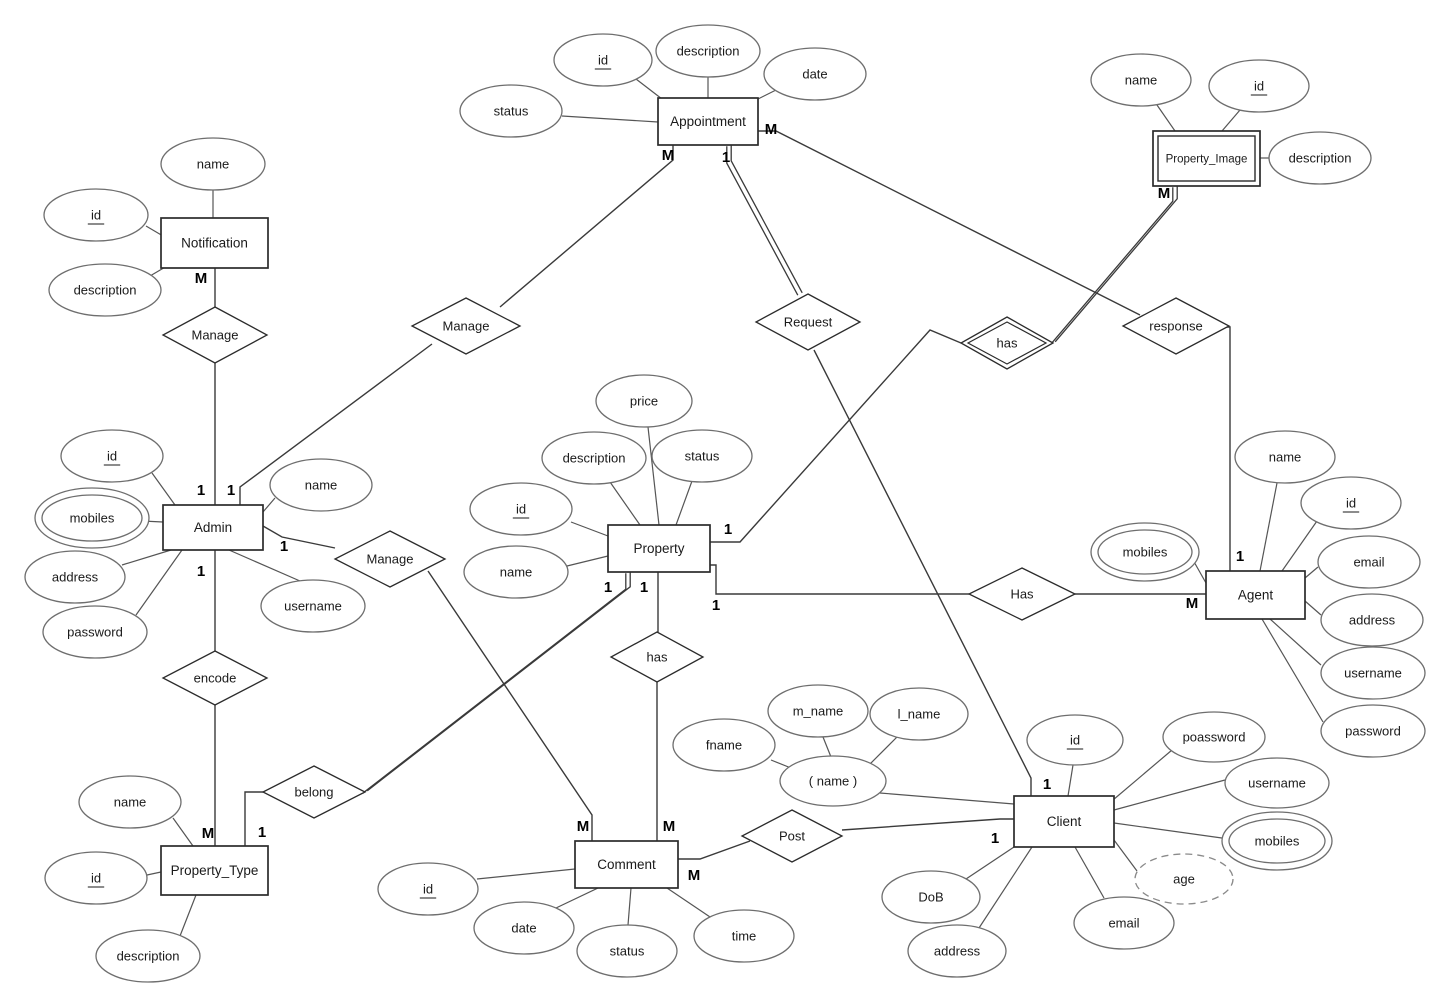 This screenshot has width=1452, height=1007. What do you see at coordinates (96, 215) in the screenshot?
I see `attribute-notif_id: id` at bounding box center [96, 215].